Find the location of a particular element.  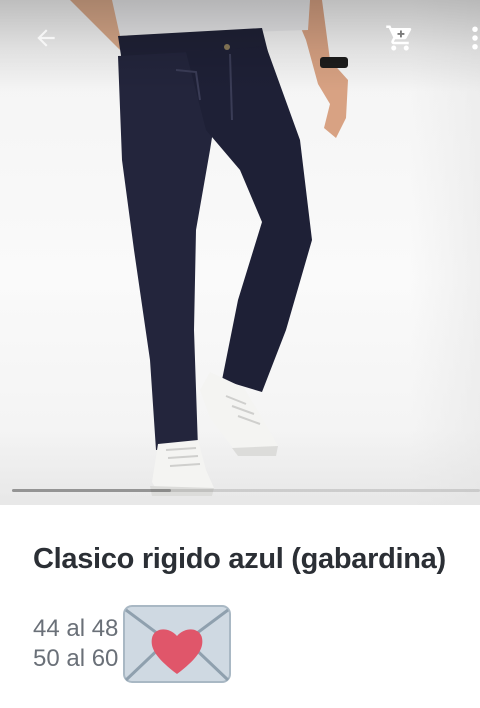

envelope-heart-icon is located at coordinates (177, 644).